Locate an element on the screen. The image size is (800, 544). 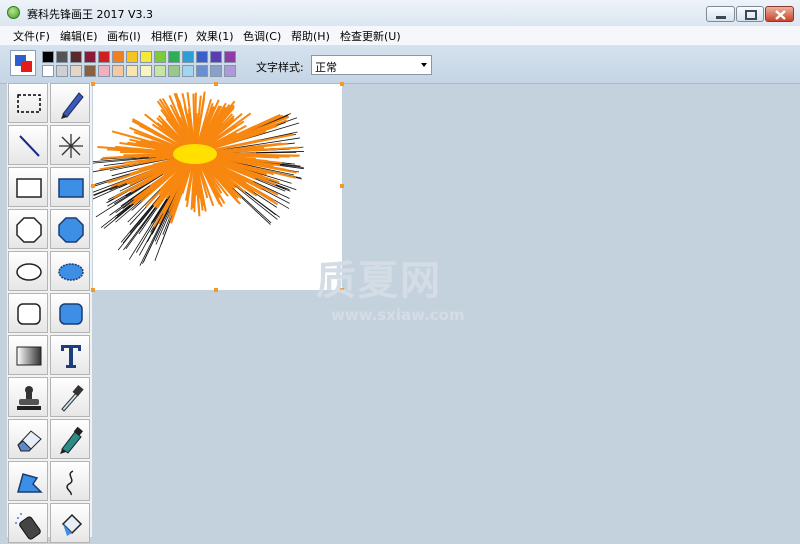
polygon-icon is located at coordinates (29, 482).